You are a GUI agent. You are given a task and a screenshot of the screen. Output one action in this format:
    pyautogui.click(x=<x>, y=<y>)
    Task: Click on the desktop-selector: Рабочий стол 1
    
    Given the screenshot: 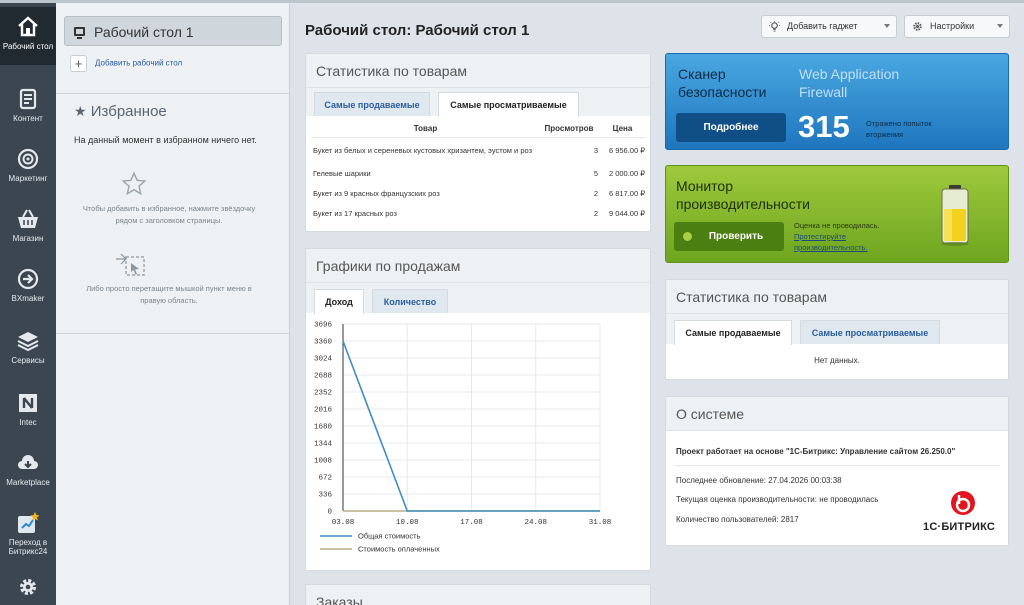 What is the action you would take?
    pyautogui.click(x=173, y=31)
    